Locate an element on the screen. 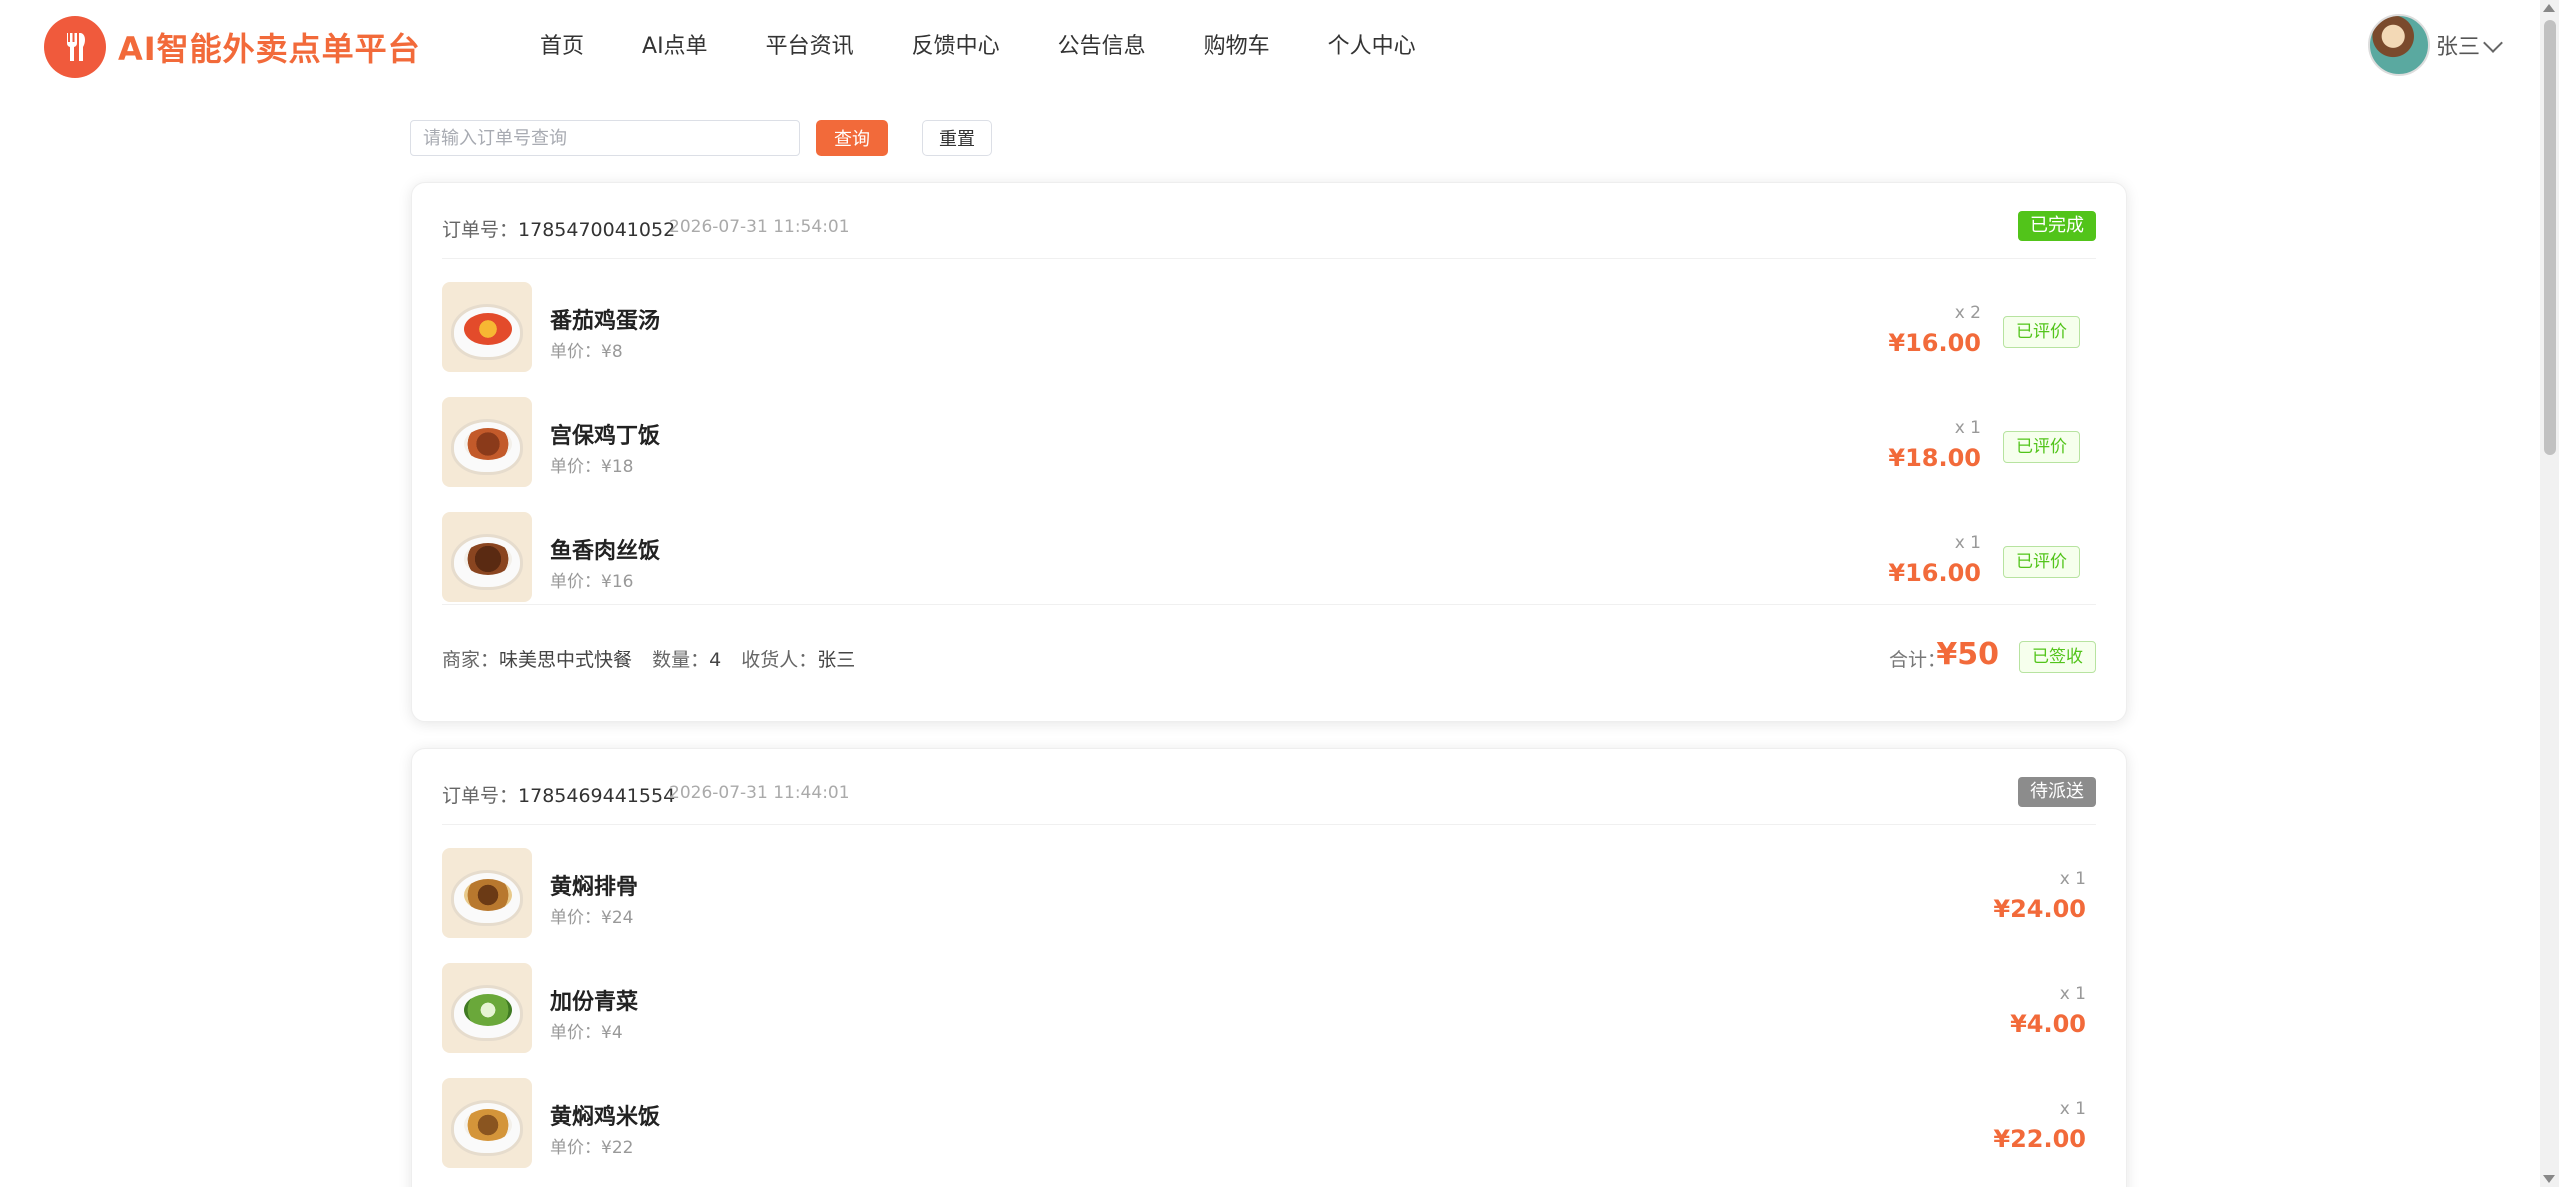  order-number: 1785470041052 is located at coordinates (597, 230).